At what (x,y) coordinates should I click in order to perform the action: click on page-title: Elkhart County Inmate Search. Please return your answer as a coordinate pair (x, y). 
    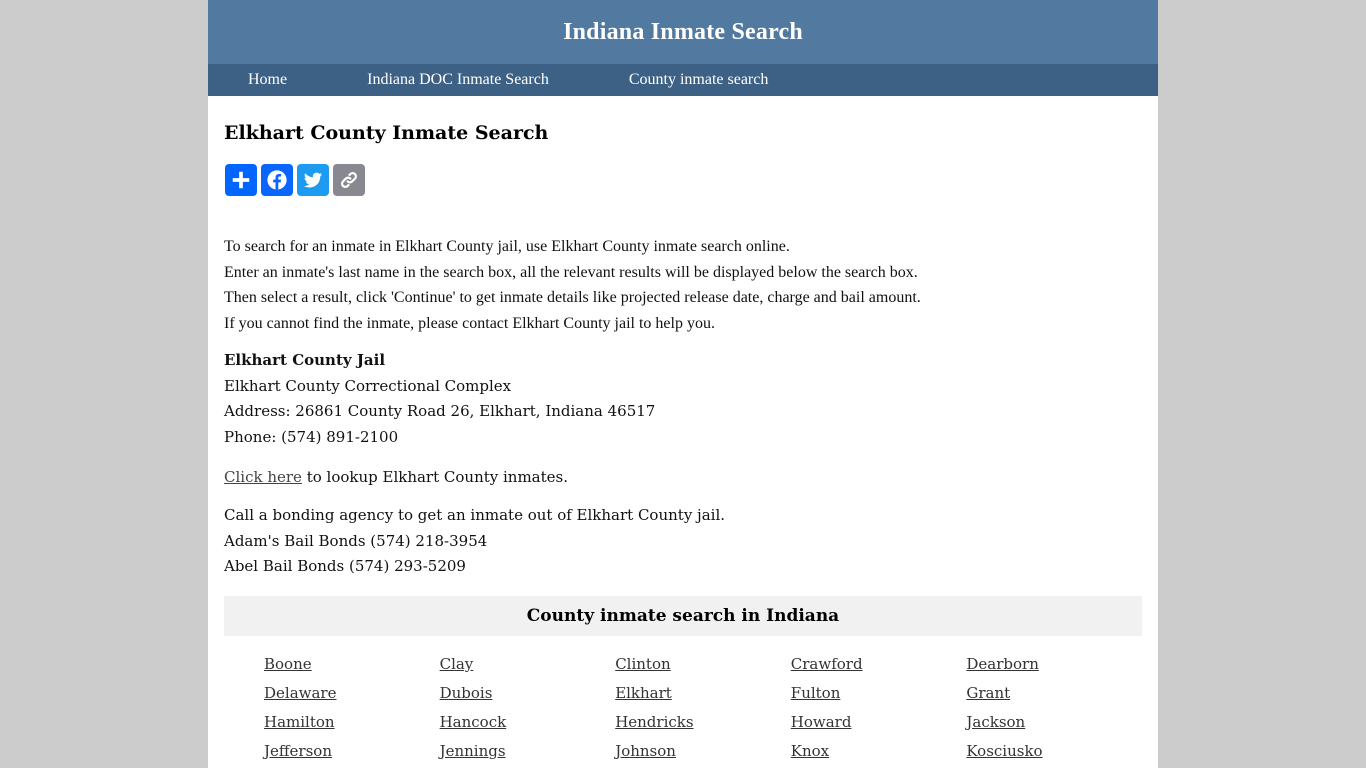
    Looking at the image, I should click on (386, 133).